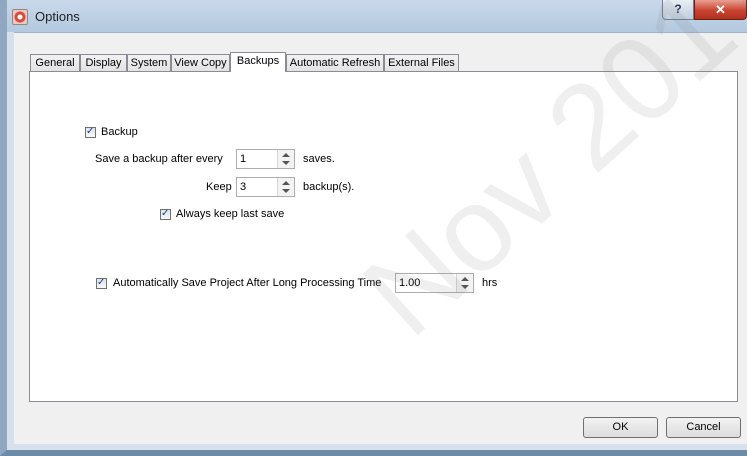 The width and height of the screenshot is (747, 456). What do you see at coordinates (285, 187) in the screenshot?
I see `keep-spin-buttons` at bounding box center [285, 187].